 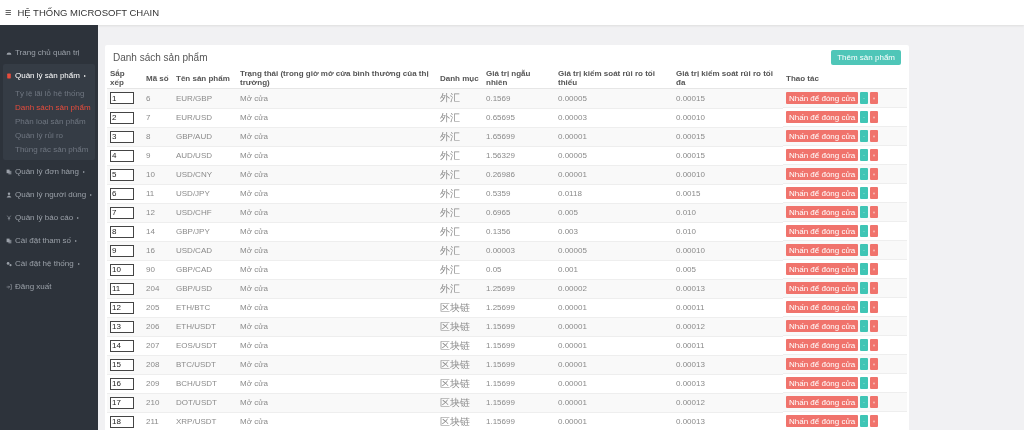 I want to click on table-cell: 0.6965, so click(x=498, y=212).